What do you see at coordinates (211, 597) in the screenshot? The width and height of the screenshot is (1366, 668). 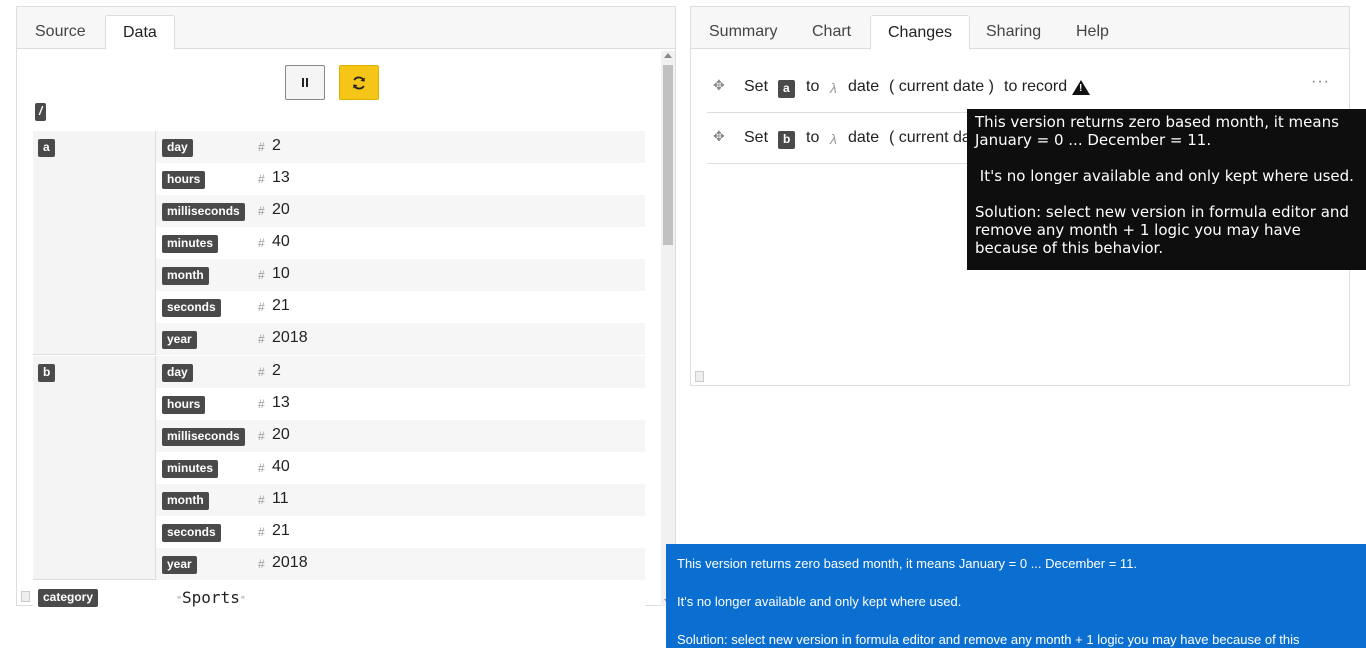 I see `field-value: "Sports"` at bounding box center [211, 597].